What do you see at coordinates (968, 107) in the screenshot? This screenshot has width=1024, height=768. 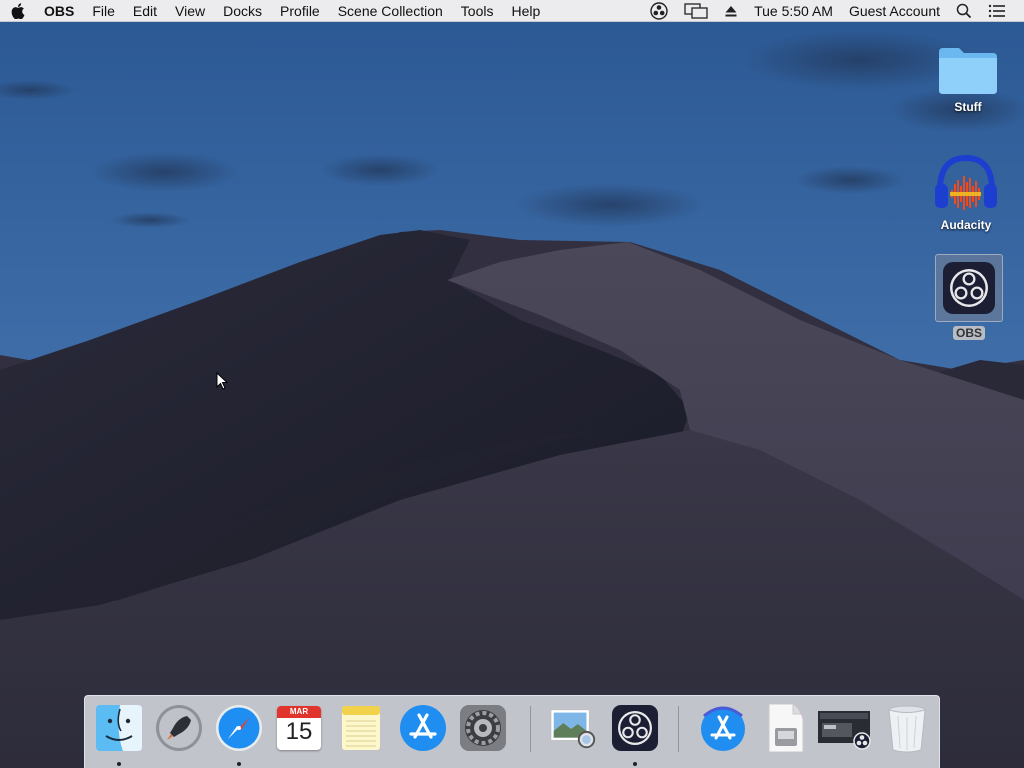 I see `desktop-icon-label: Stuff` at bounding box center [968, 107].